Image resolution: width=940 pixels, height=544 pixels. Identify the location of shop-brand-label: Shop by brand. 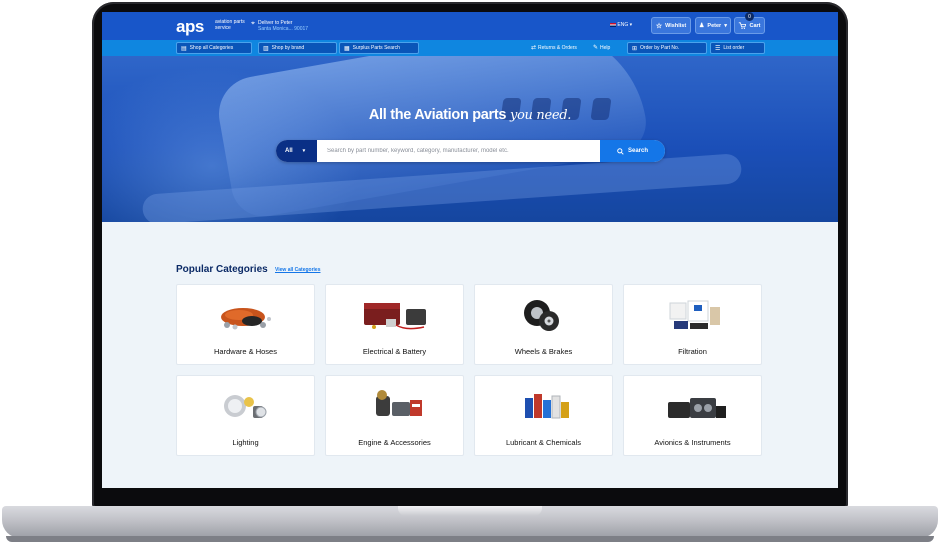
(288, 48).